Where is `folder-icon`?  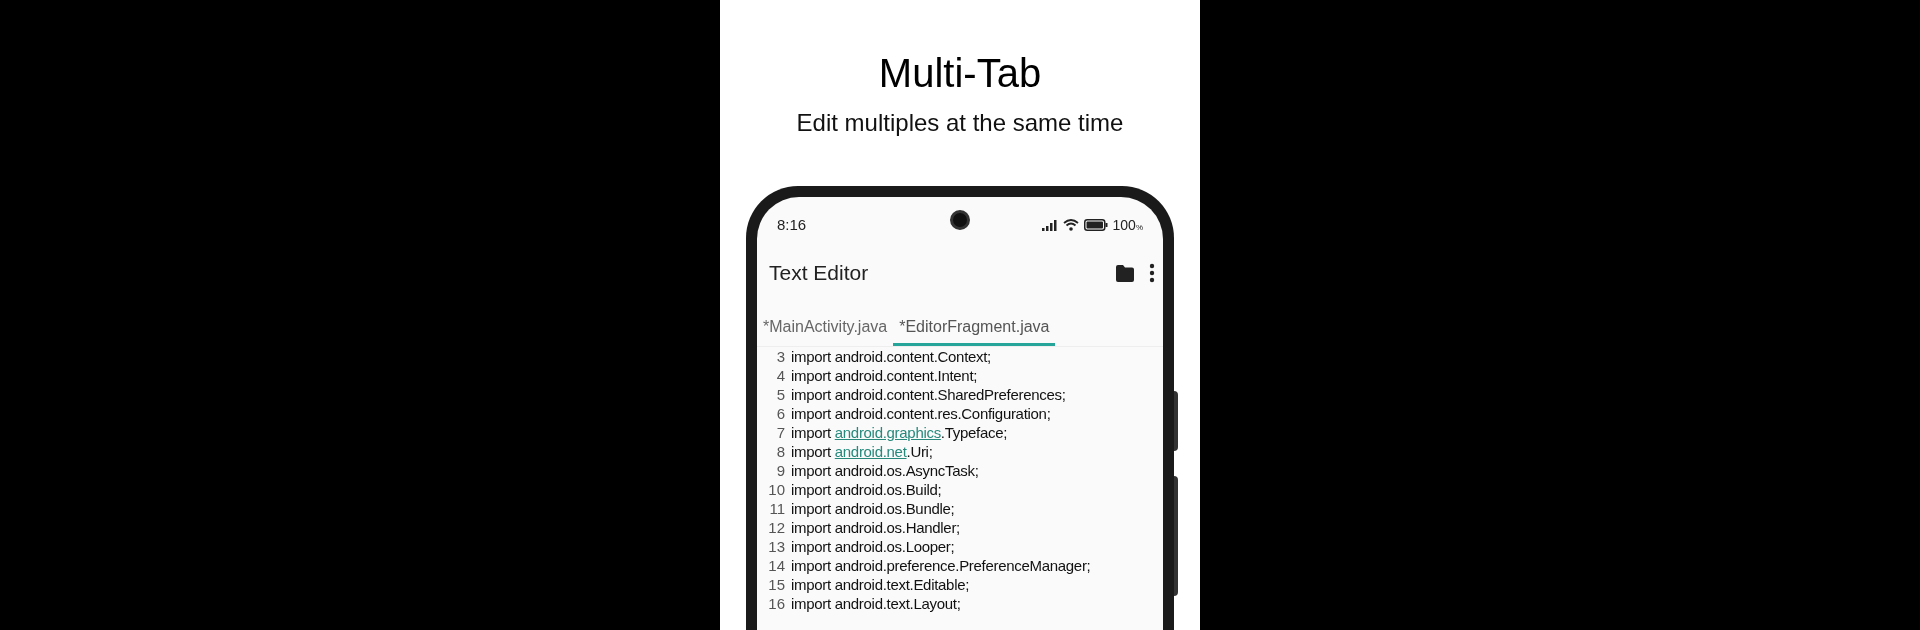 folder-icon is located at coordinates (1125, 273).